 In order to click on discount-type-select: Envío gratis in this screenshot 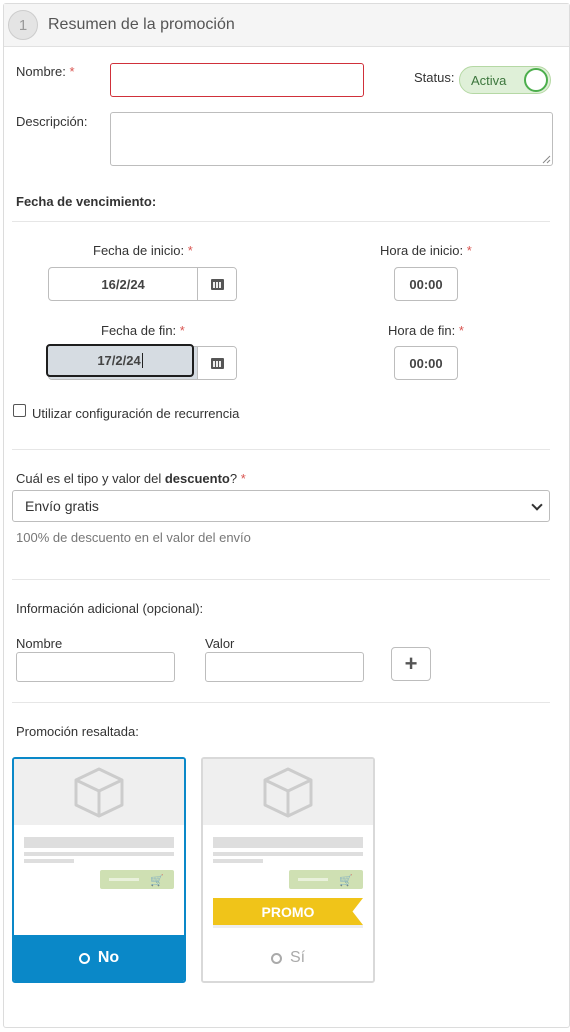, I will do `click(281, 506)`.